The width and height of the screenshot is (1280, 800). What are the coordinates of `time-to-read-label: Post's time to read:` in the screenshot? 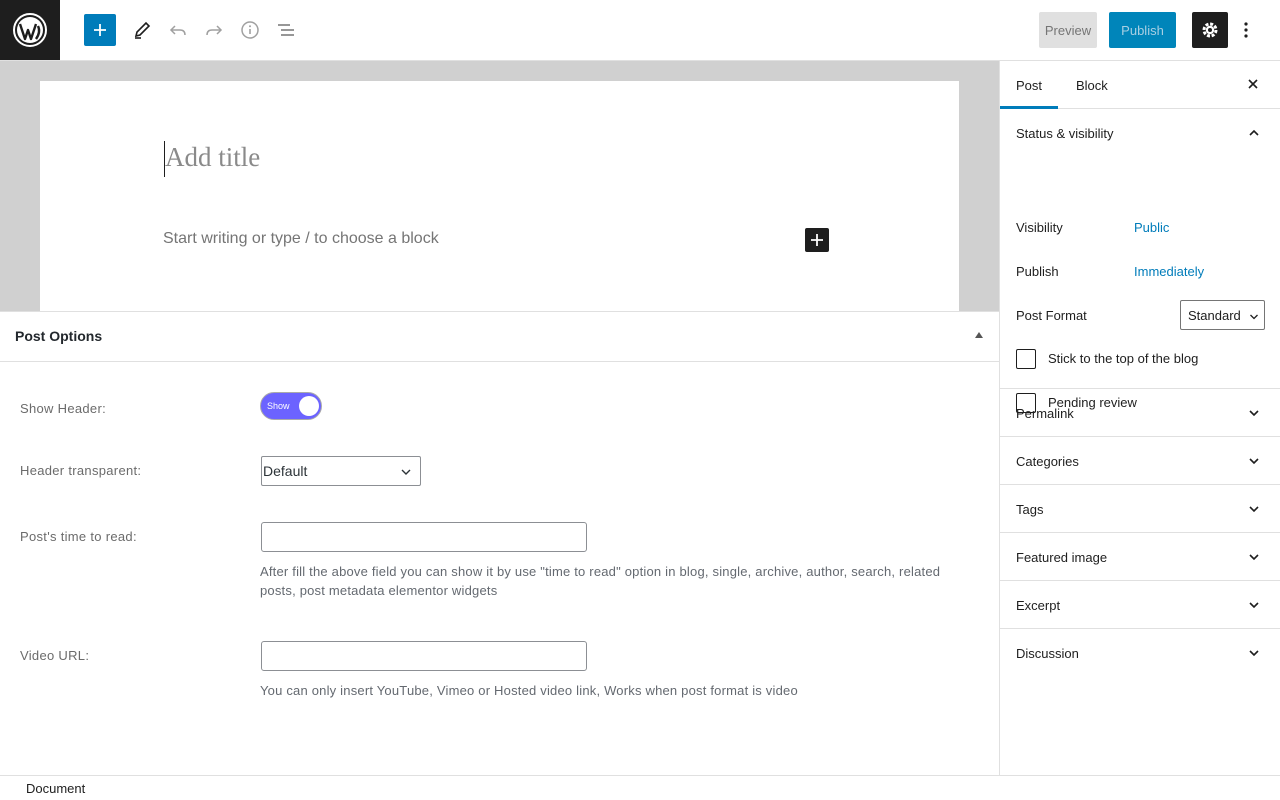 It's located at (78, 536).